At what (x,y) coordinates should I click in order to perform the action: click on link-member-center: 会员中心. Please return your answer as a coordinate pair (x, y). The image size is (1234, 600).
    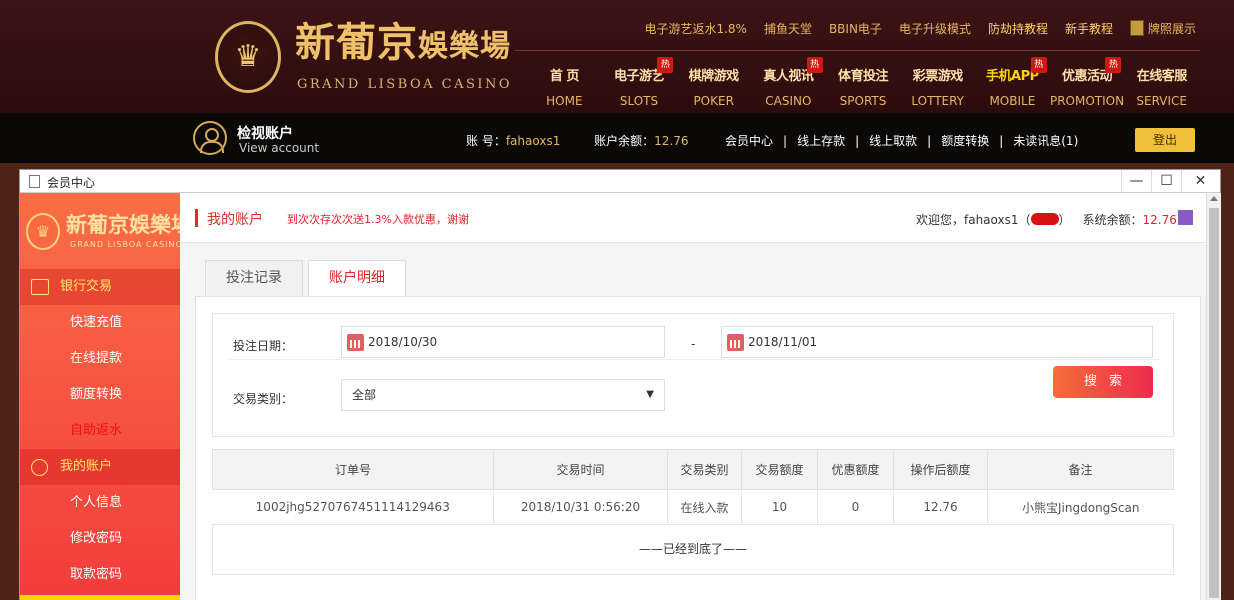
    Looking at the image, I should click on (749, 141).